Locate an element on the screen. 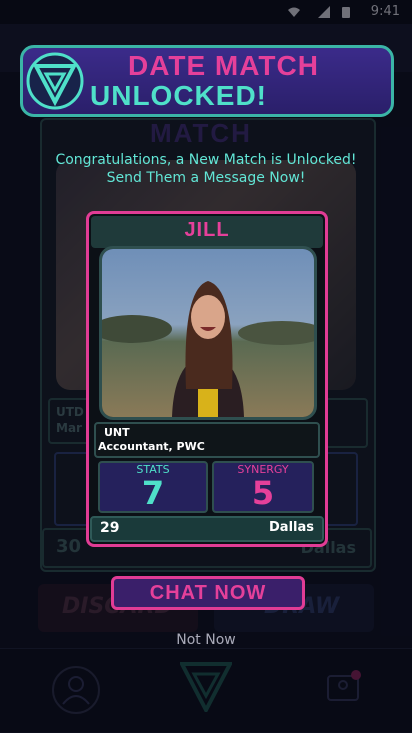 The image size is (412, 733). match-age: 29 is located at coordinates (110, 528).